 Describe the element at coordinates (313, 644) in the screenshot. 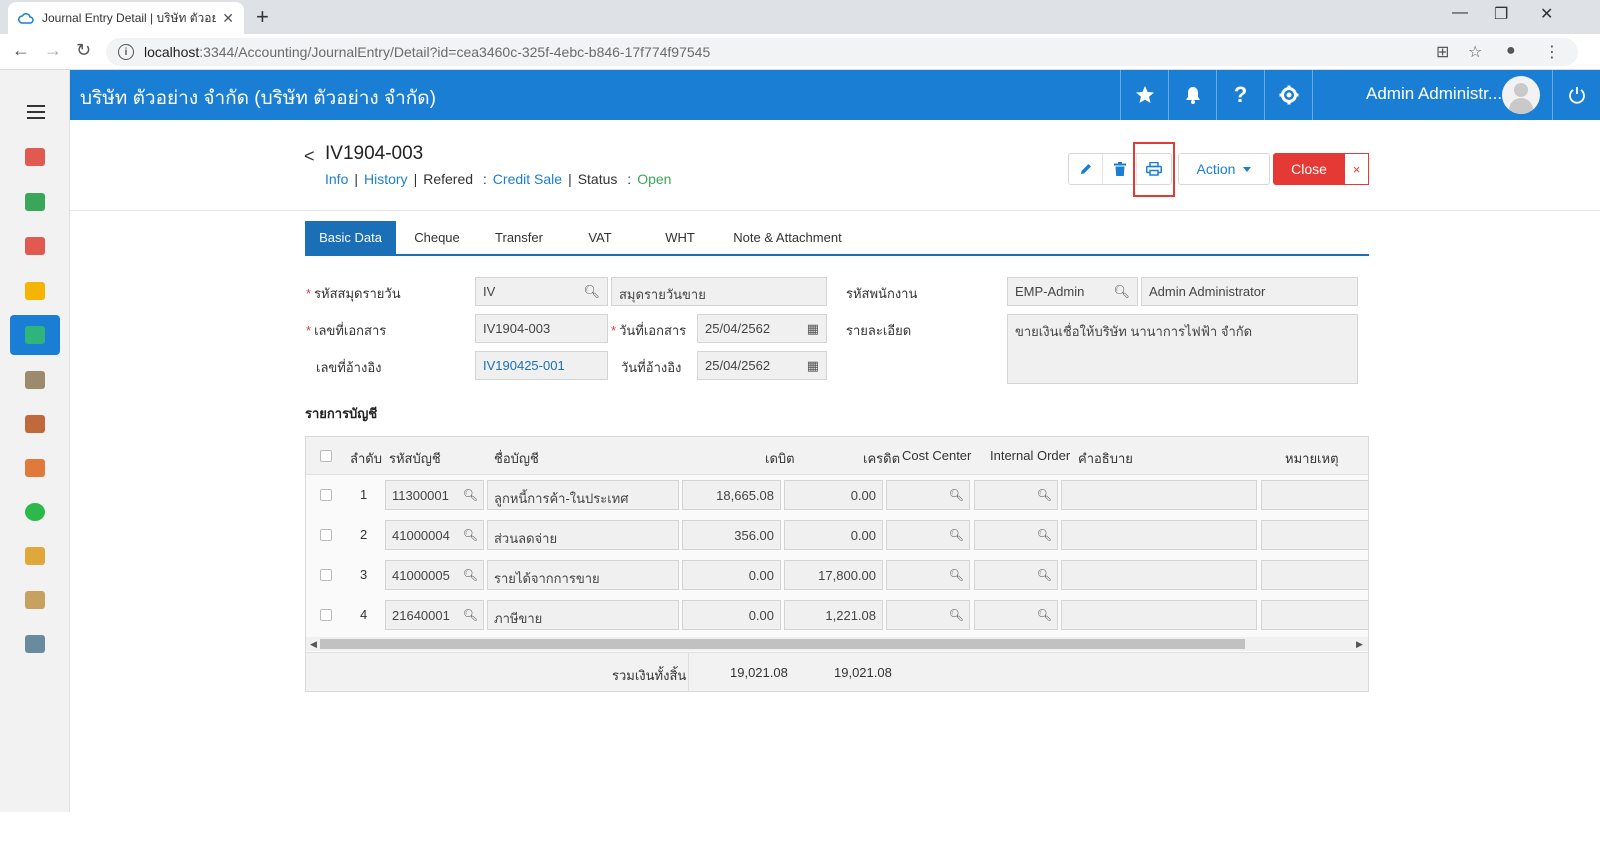

I see `scroll-left-icon: ◀` at that location.